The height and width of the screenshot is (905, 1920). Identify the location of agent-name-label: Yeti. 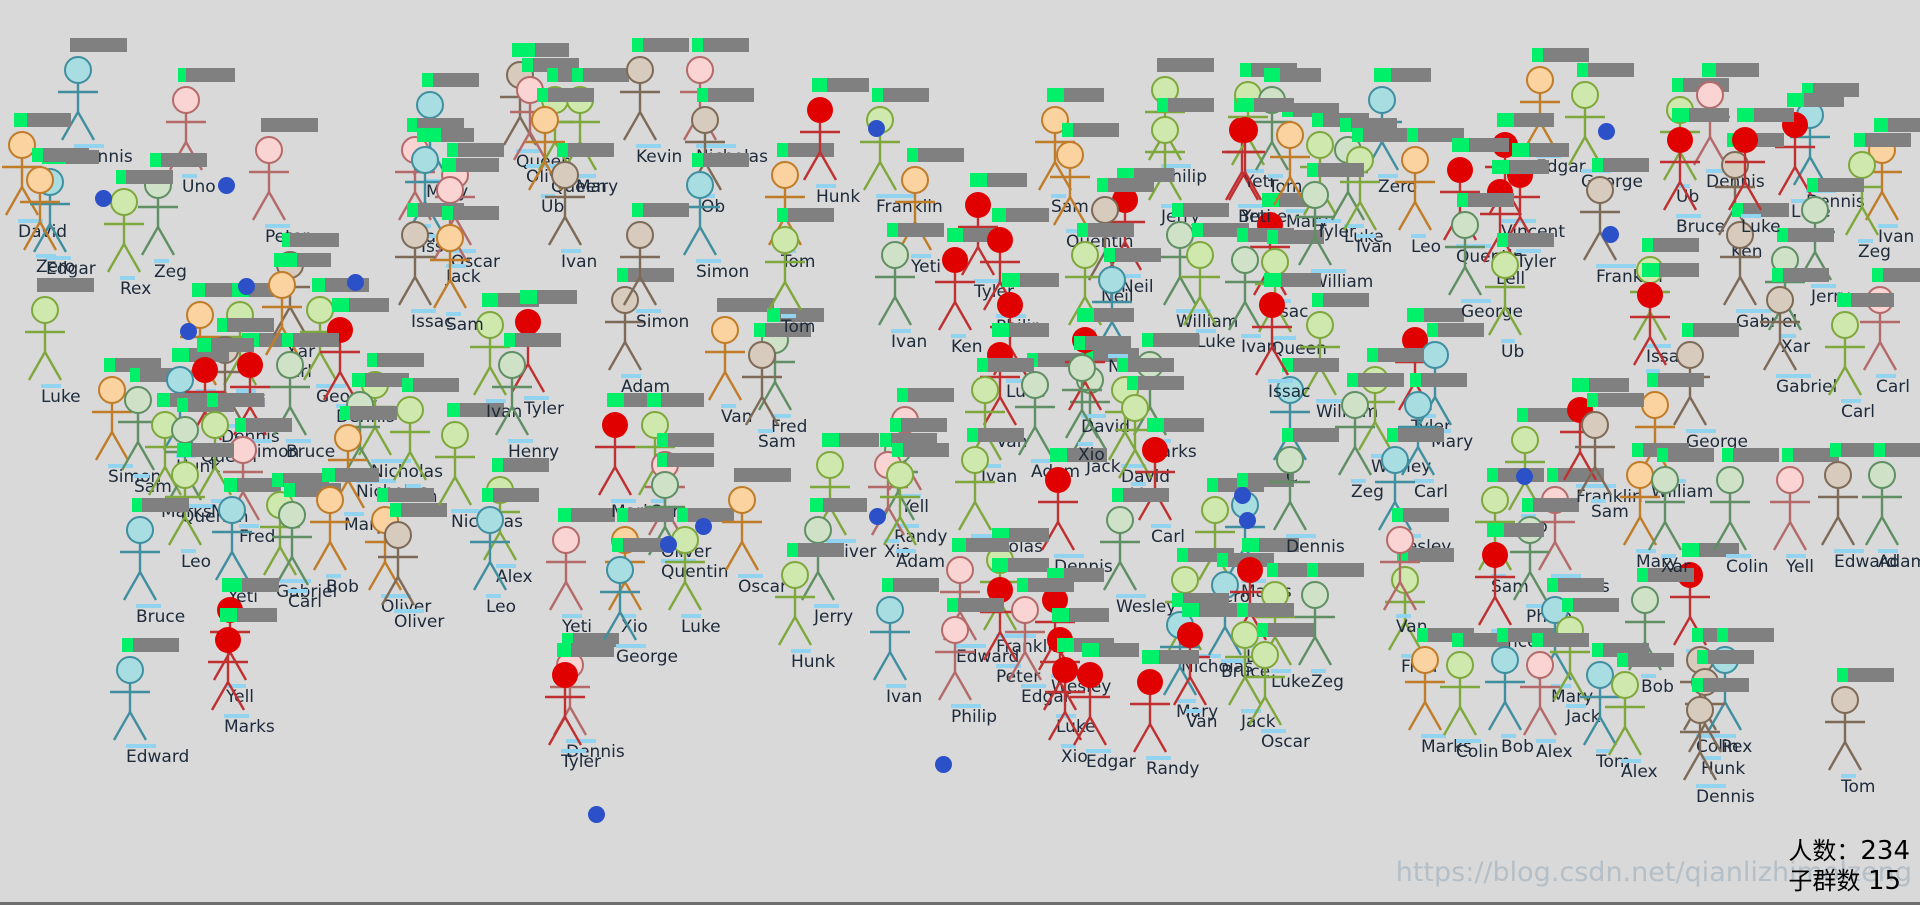
(1256, 215).